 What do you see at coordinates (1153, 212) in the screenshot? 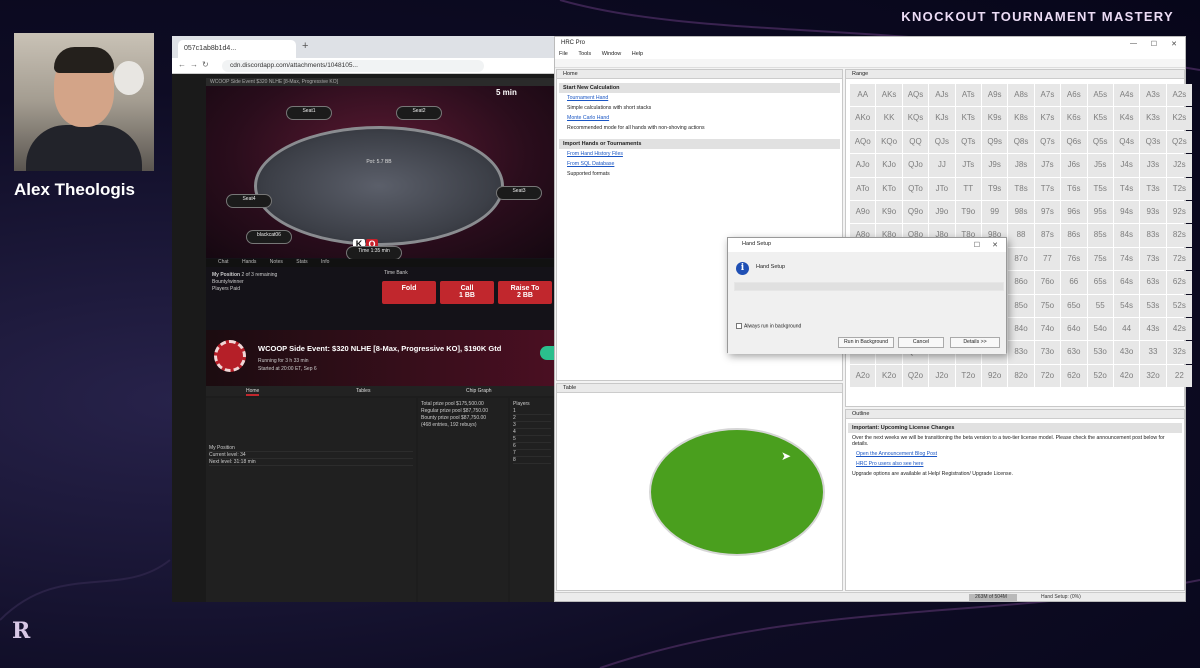
I see `range-cell: 93s` at bounding box center [1153, 212].